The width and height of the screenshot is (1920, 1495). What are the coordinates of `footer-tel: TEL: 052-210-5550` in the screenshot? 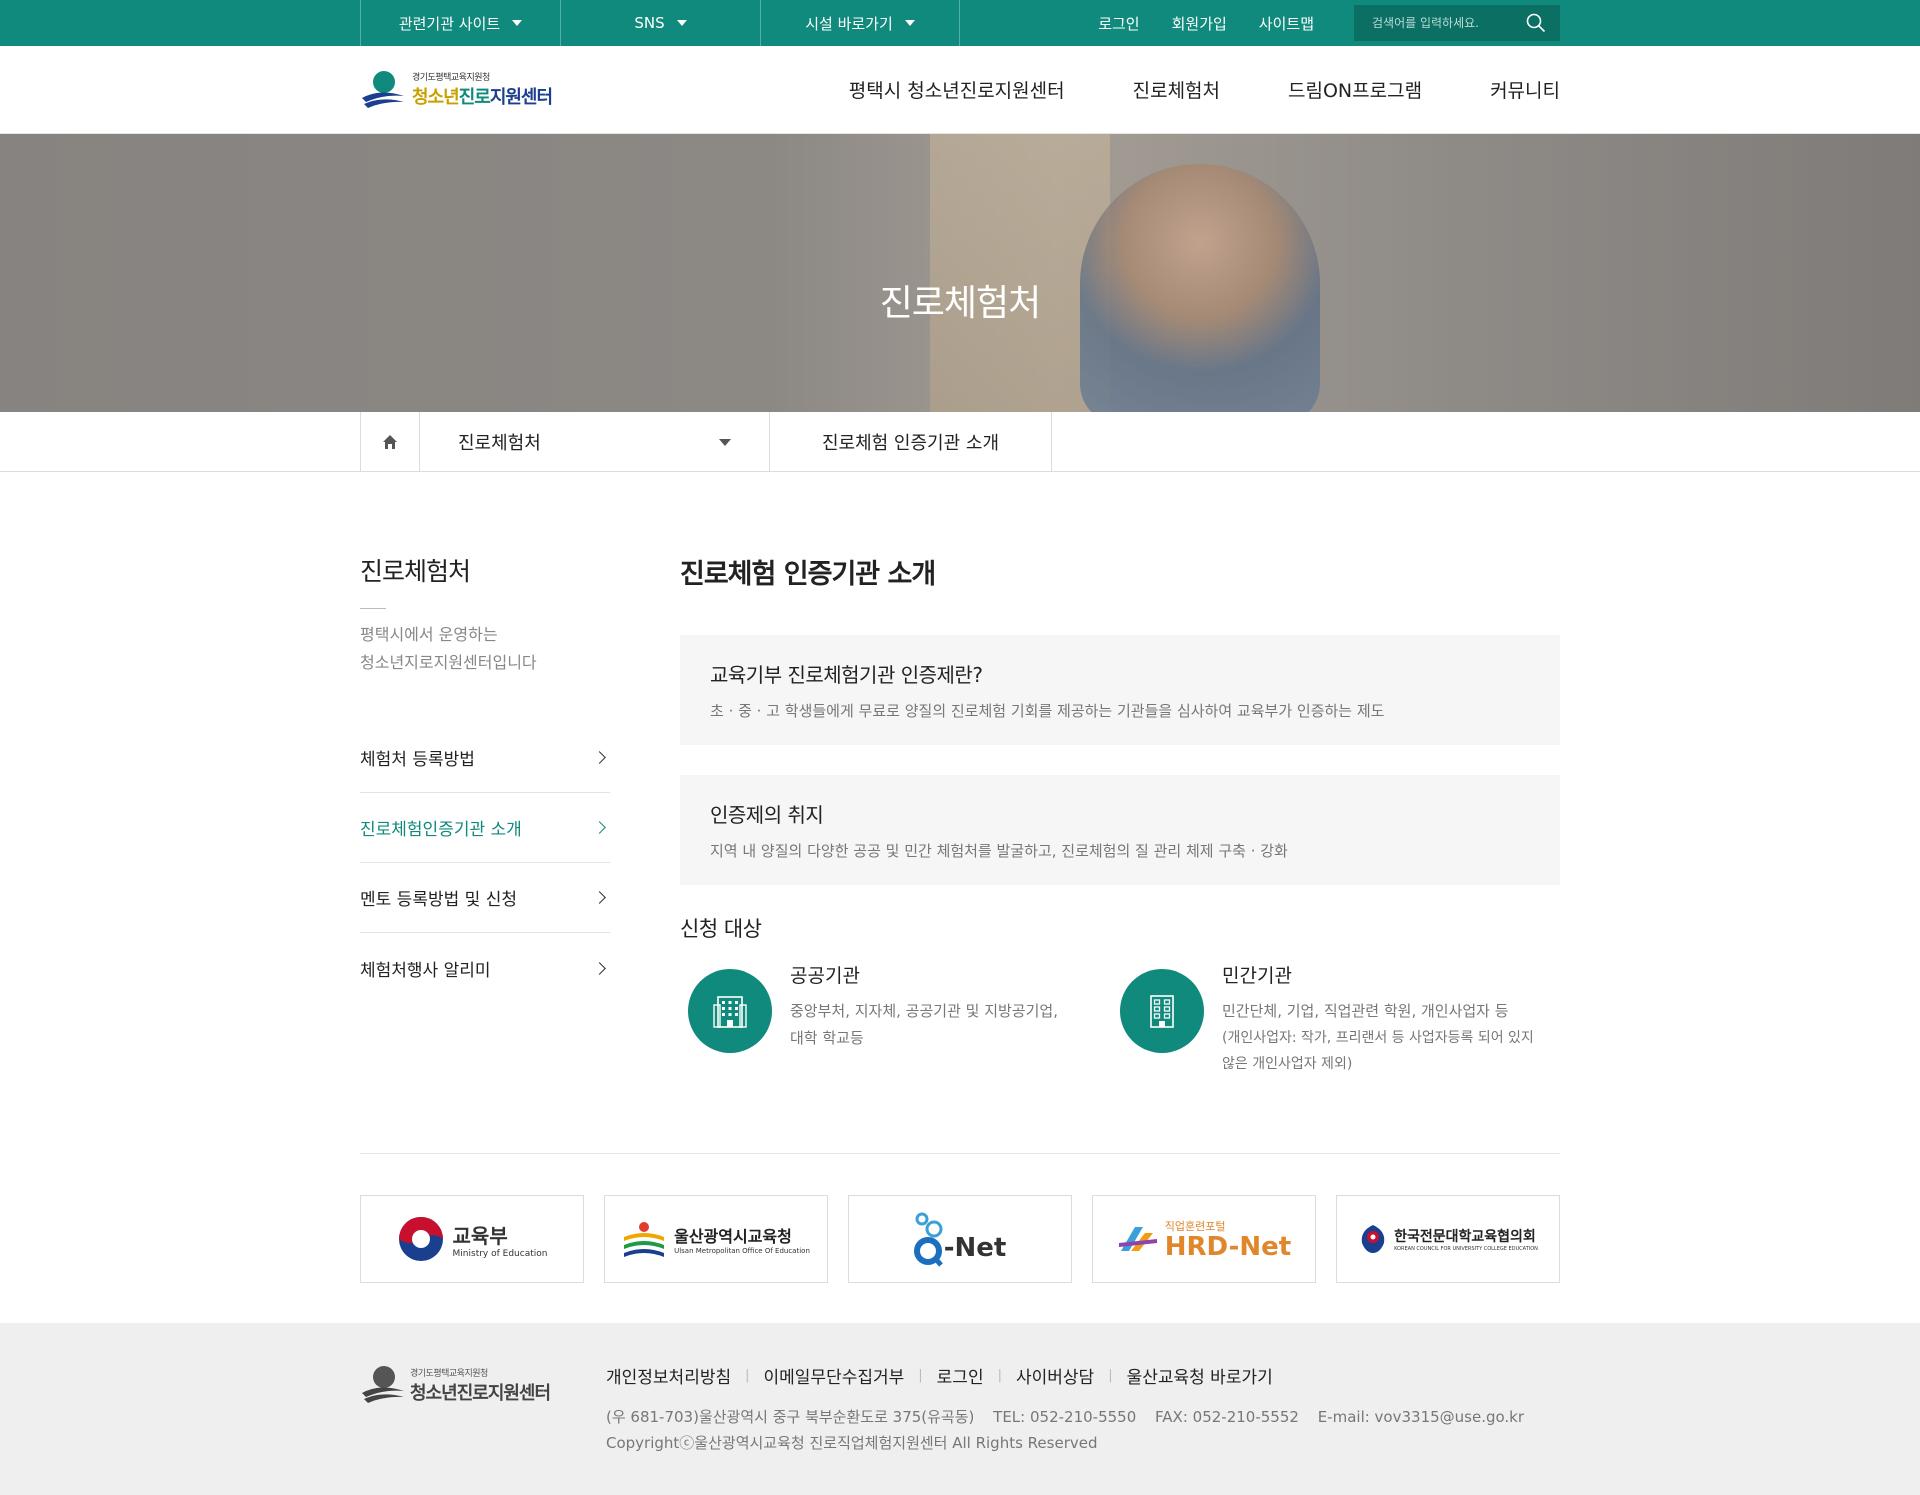 It's located at (1065, 1417).